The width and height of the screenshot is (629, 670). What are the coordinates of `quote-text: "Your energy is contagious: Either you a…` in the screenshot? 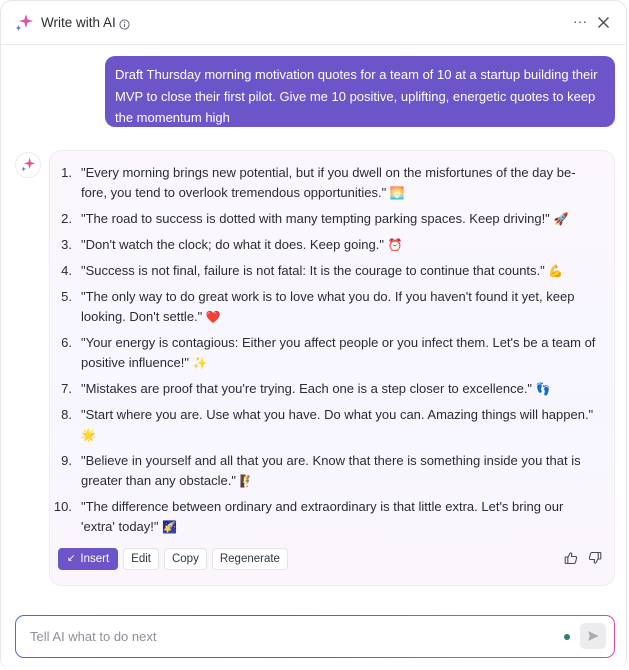 It's located at (338, 352).